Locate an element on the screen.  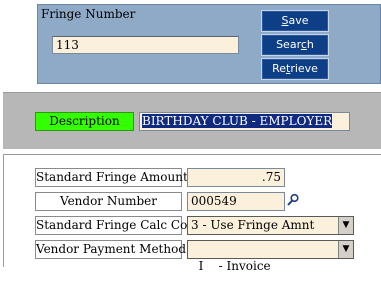
magnifier-icon is located at coordinates (293, 200).